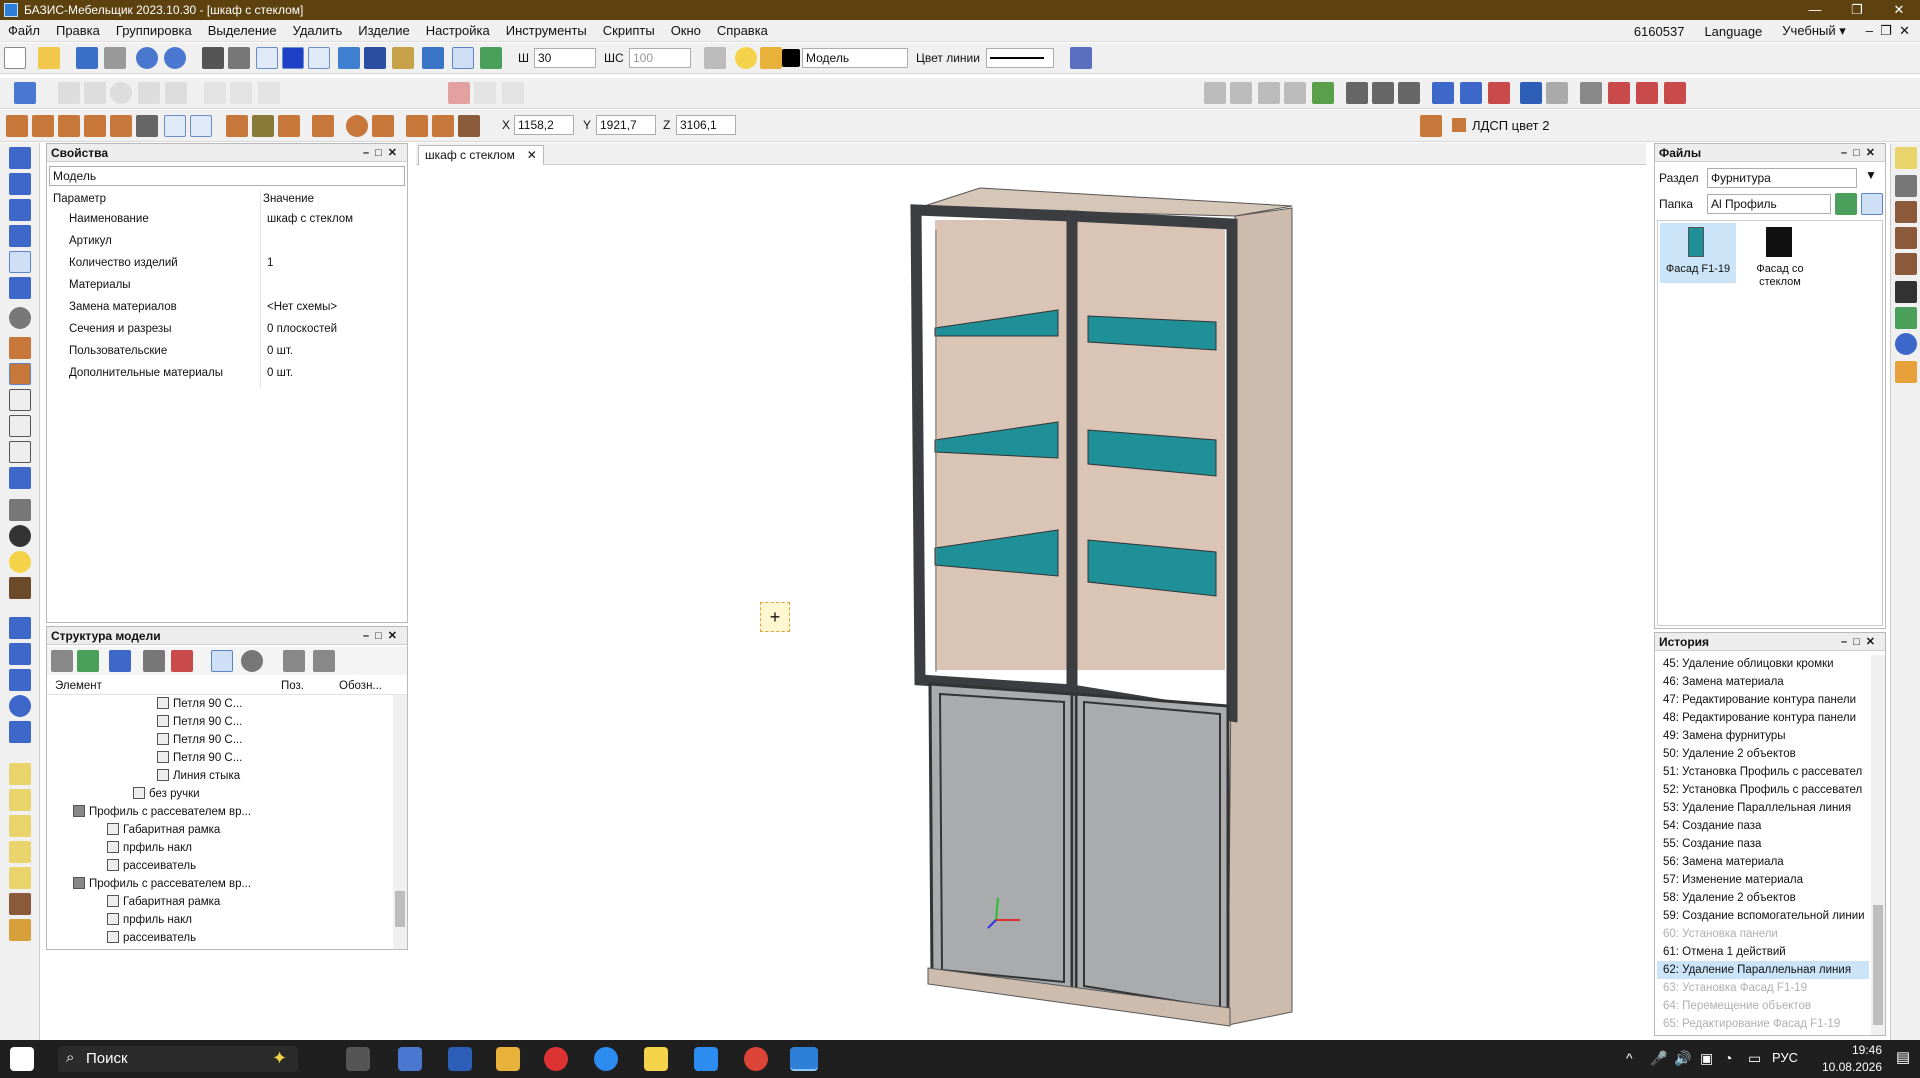 The width and height of the screenshot is (1920, 1078). I want to click on leg-tool-icon, so click(1906, 238).